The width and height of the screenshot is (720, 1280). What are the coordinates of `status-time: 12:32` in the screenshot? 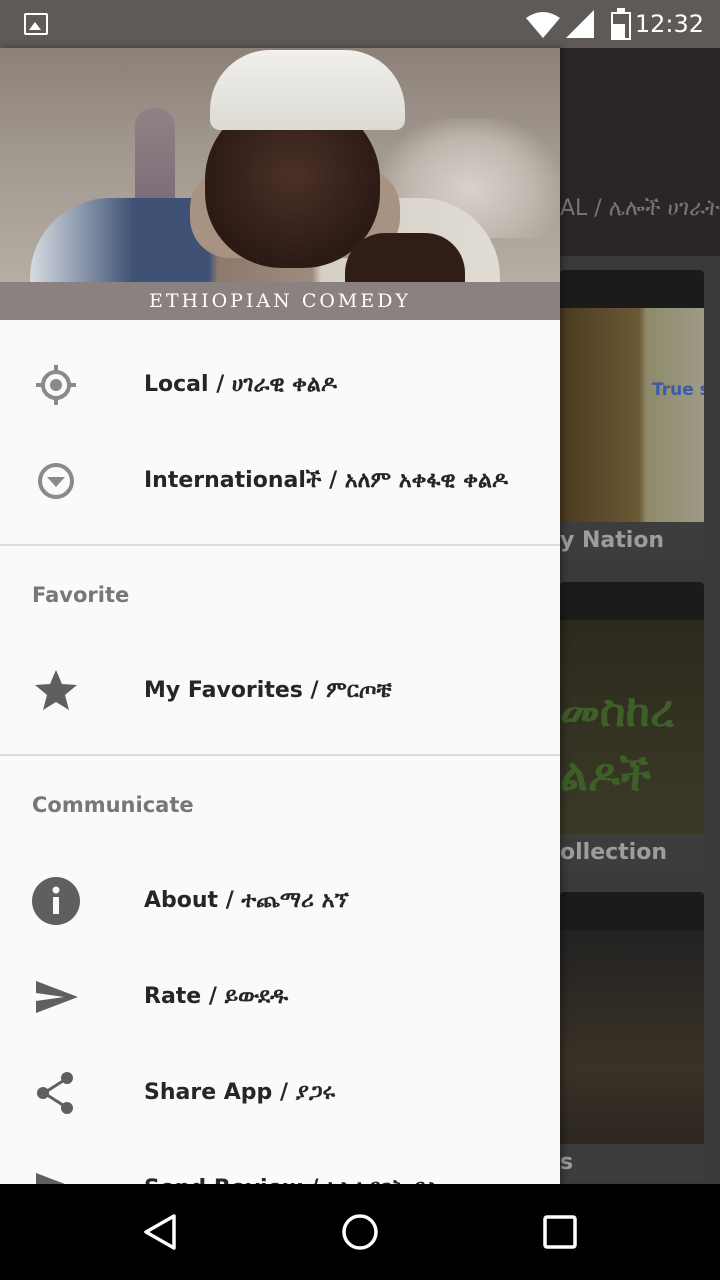 It's located at (669, 24).